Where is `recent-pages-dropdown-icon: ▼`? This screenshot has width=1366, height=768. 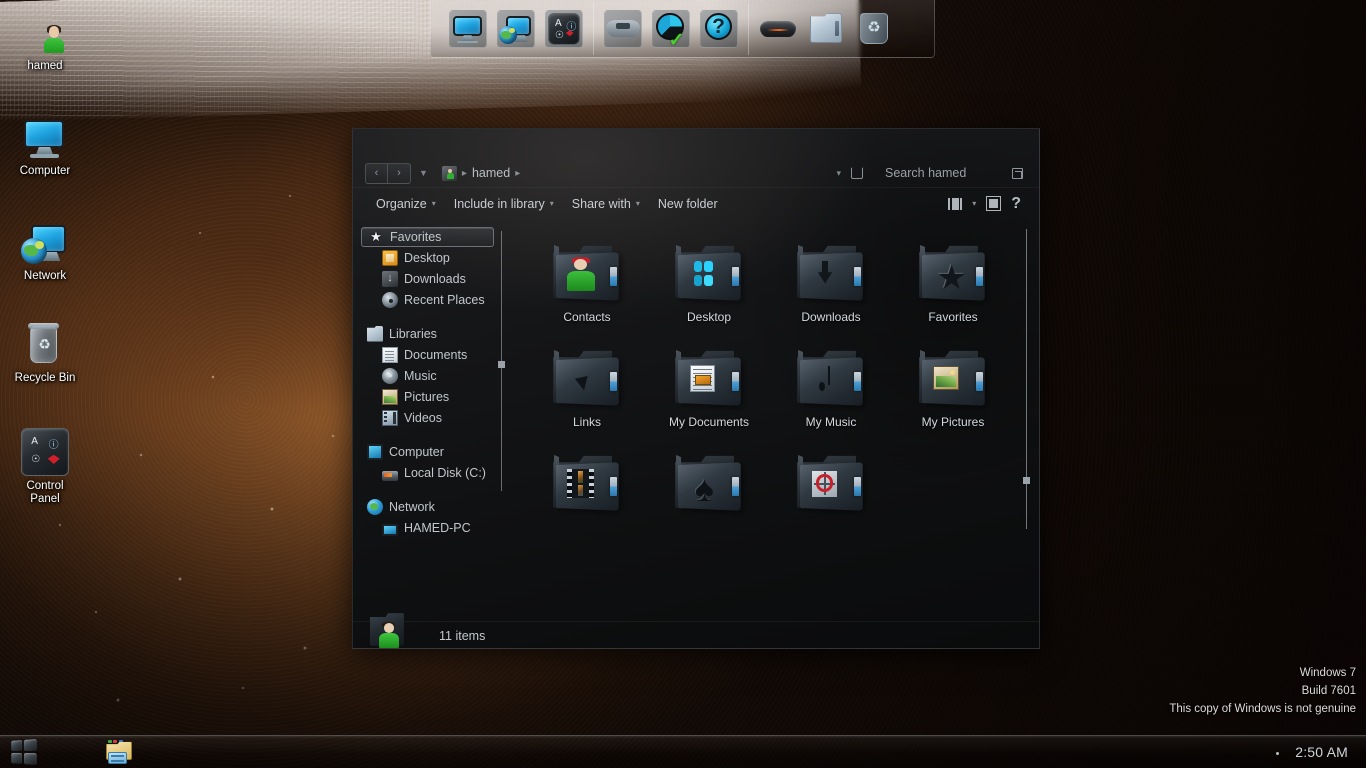
recent-pages-dropdown-icon: ▼ is located at coordinates (423, 173).